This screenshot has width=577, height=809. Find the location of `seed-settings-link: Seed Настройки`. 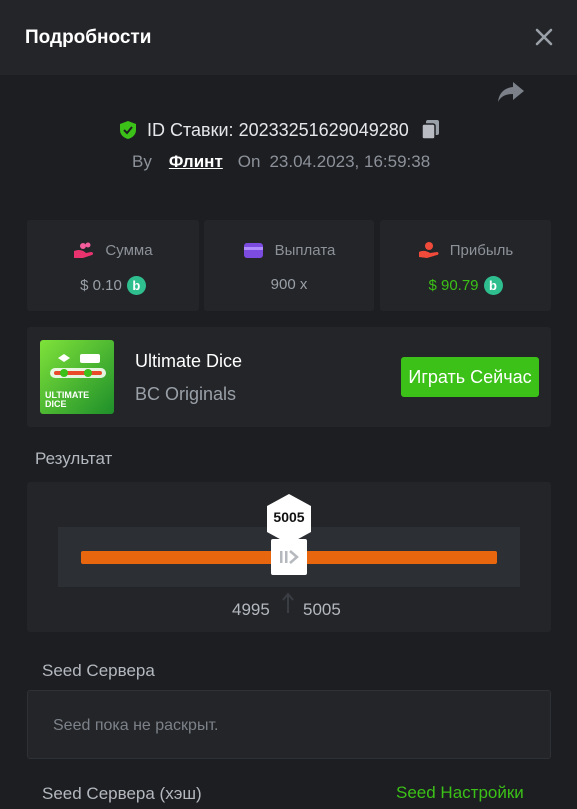

seed-settings-link: Seed Настройки is located at coordinates (460, 793).